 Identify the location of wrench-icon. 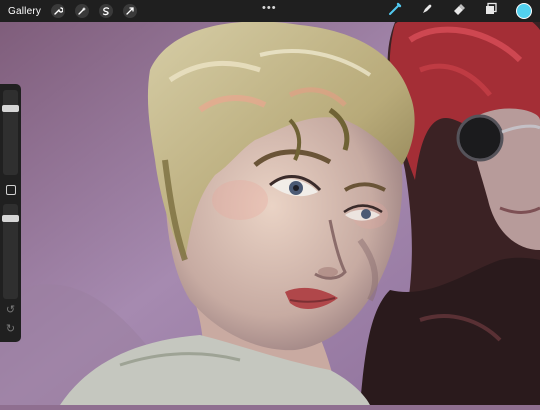
(58, 11).